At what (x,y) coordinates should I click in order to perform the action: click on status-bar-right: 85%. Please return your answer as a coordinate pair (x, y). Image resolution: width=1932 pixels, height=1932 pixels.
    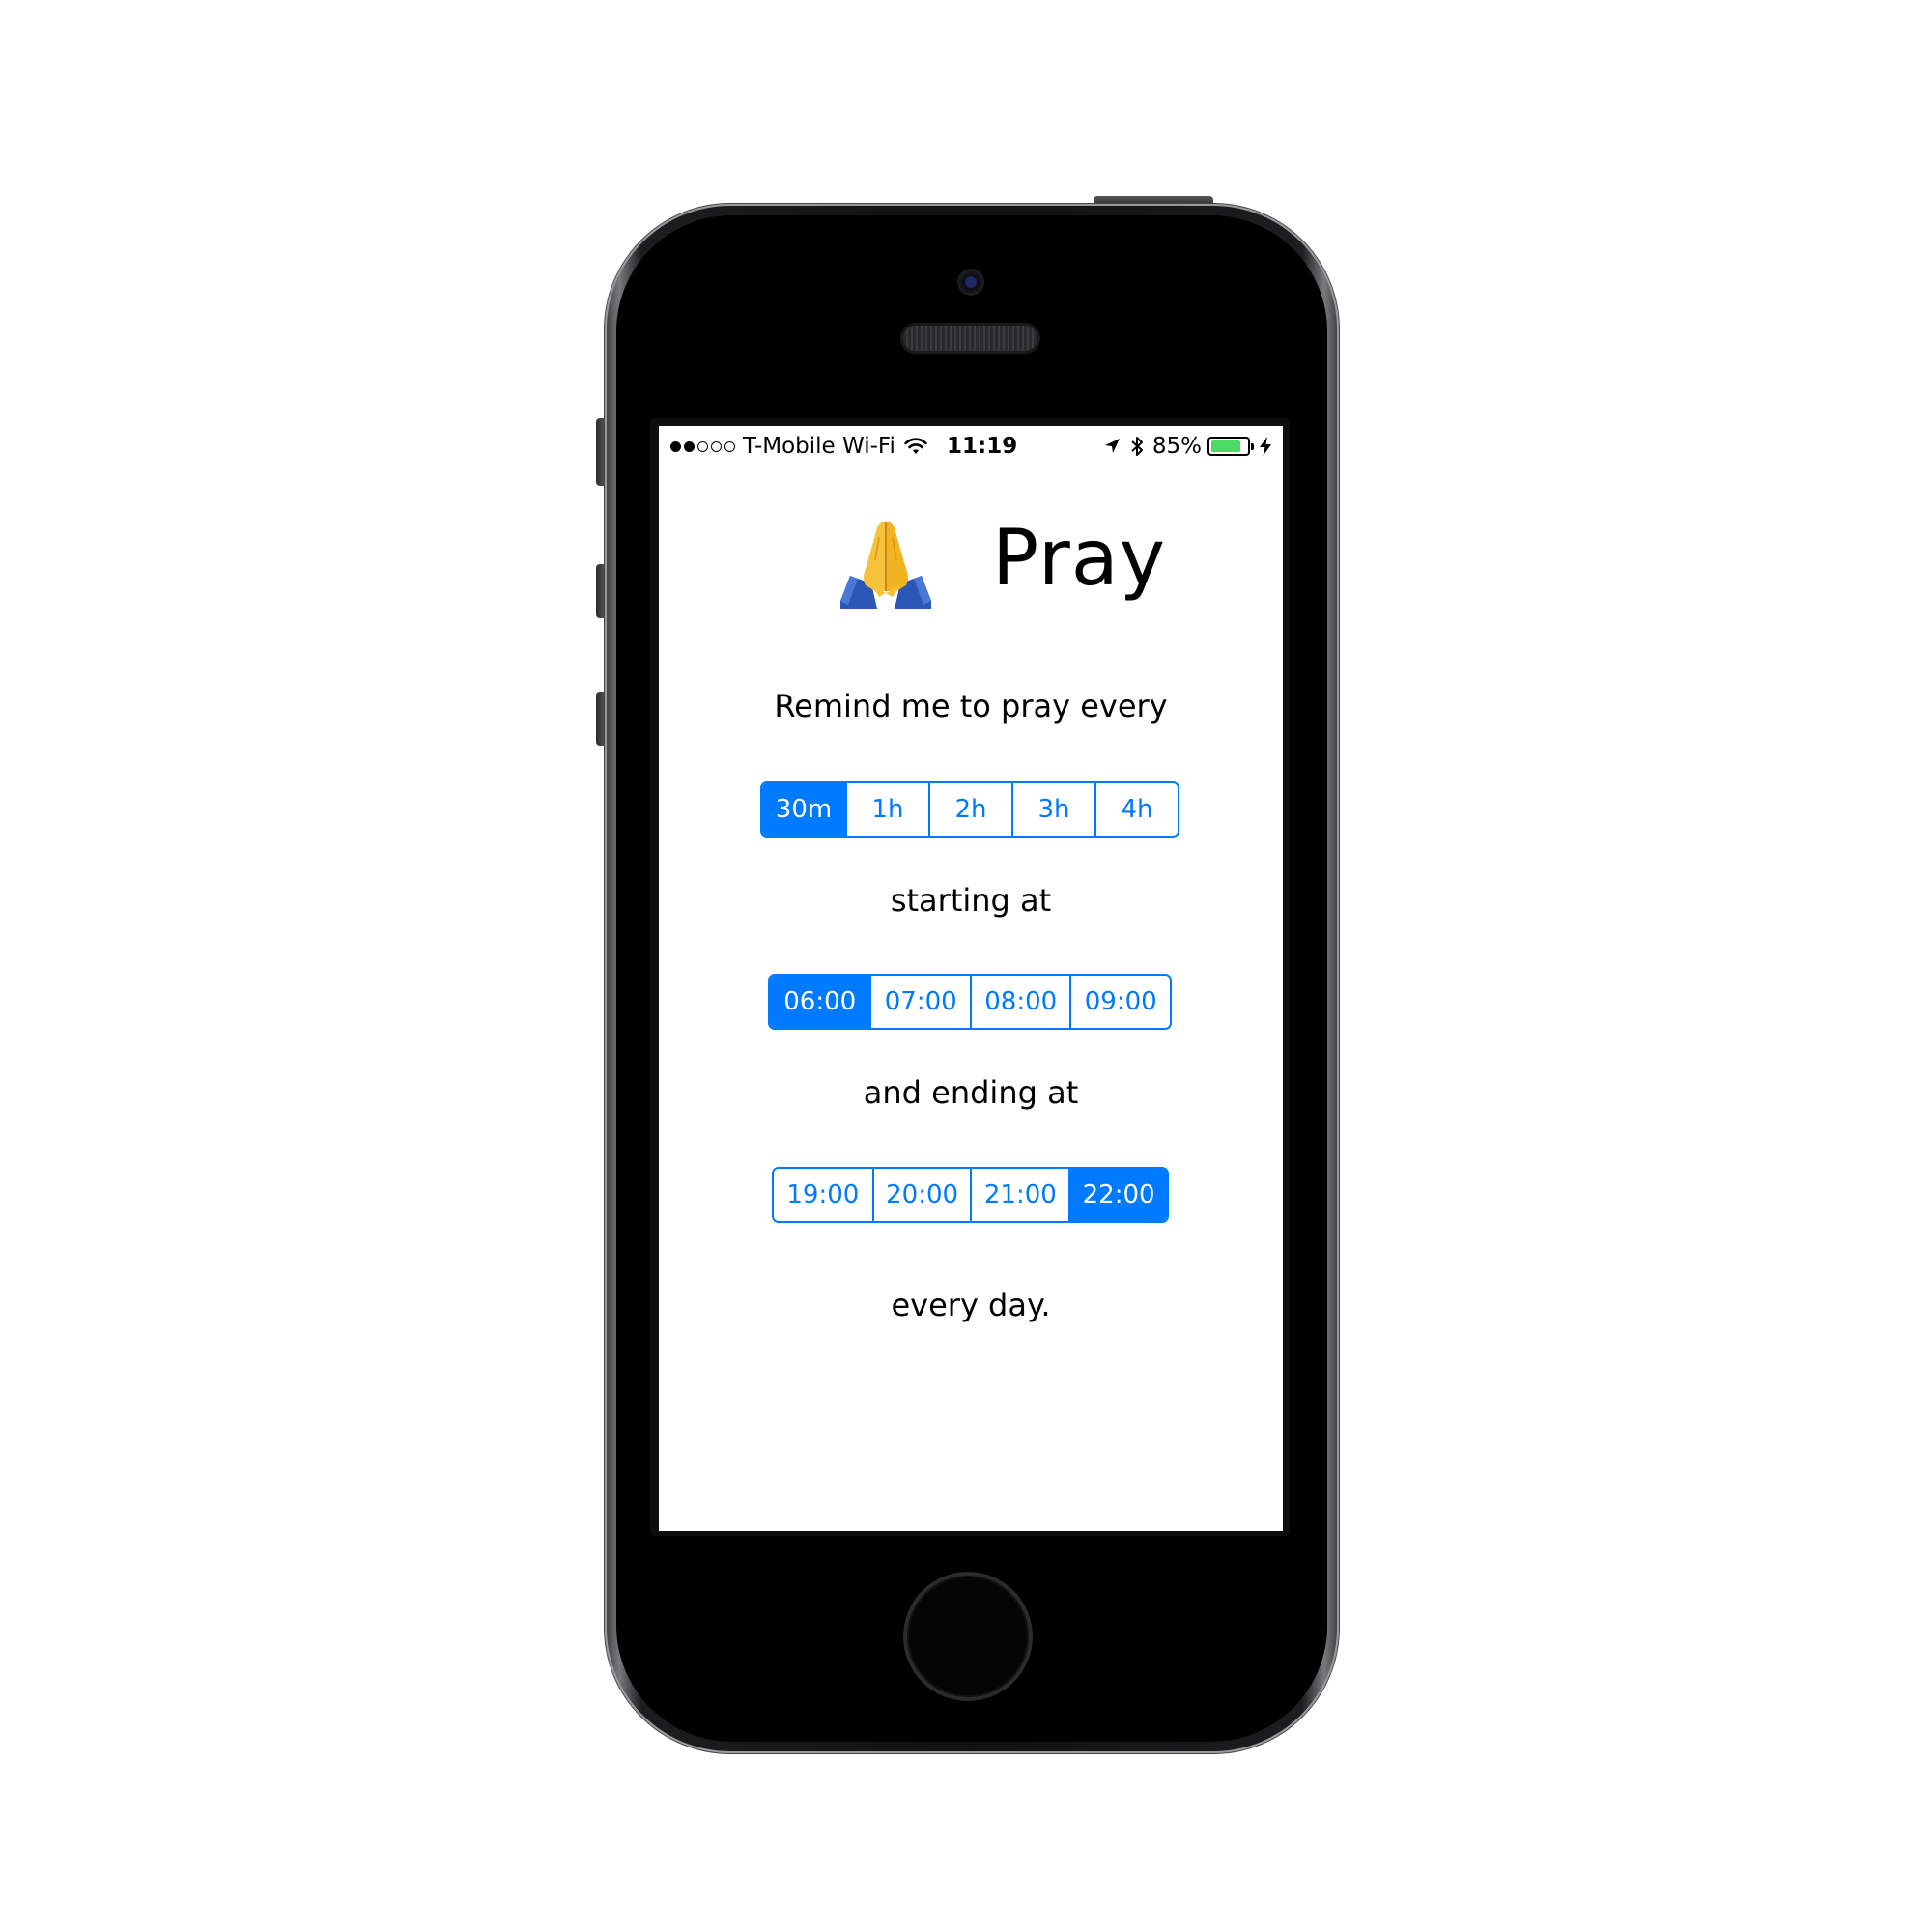
    Looking at the image, I should click on (1188, 446).